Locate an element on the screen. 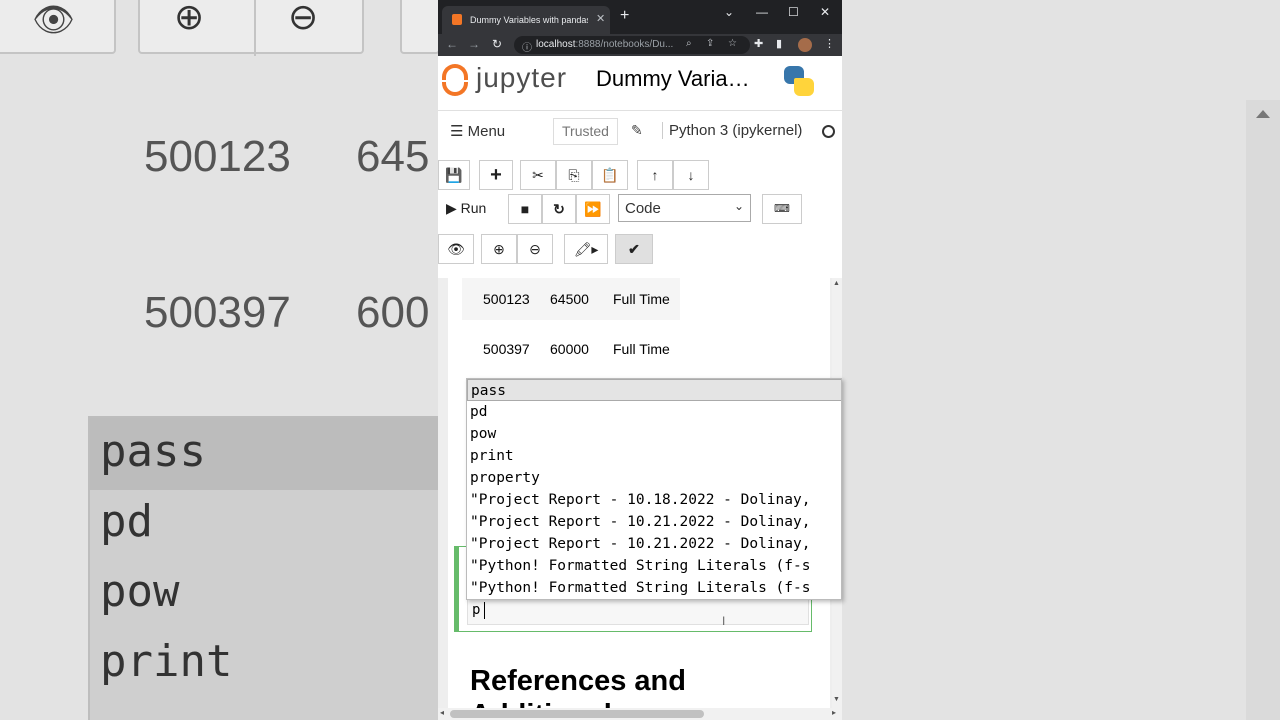  table-cell: 500123 is located at coordinates (506, 299).